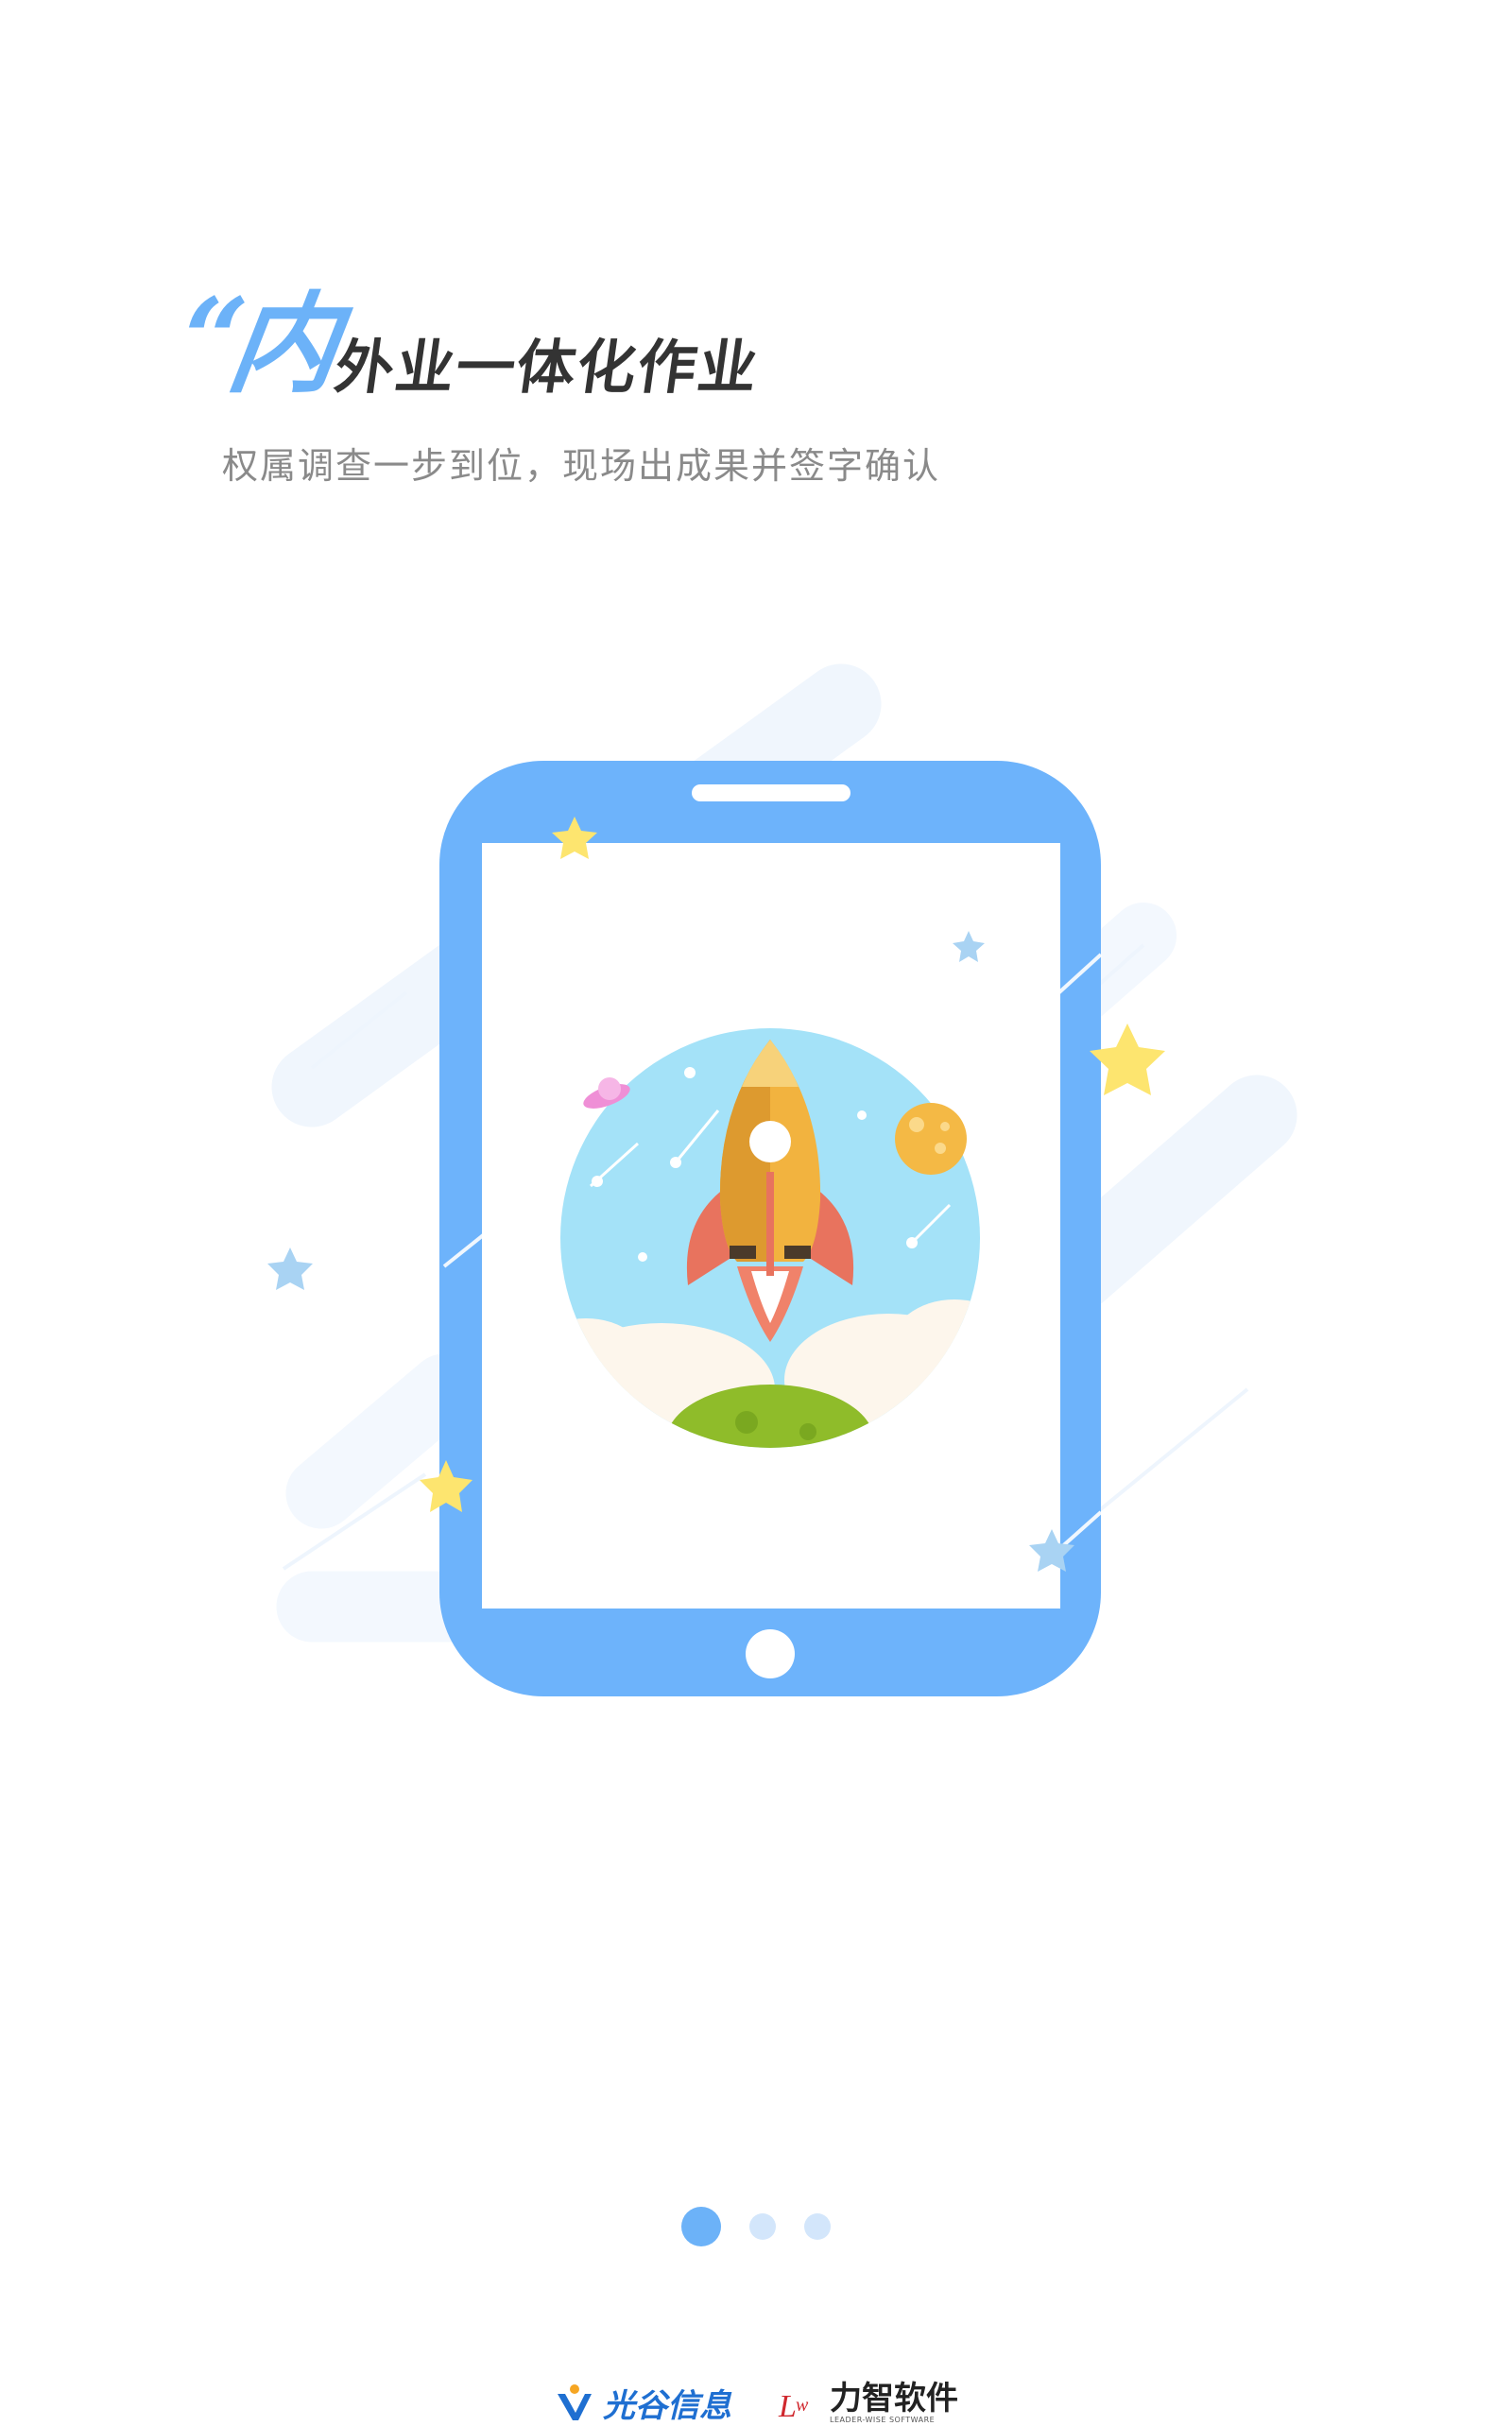 The height and width of the screenshot is (2426, 1512). Describe the element at coordinates (771, 792) in the screenshot. I see `tablet-speaker` at that location.